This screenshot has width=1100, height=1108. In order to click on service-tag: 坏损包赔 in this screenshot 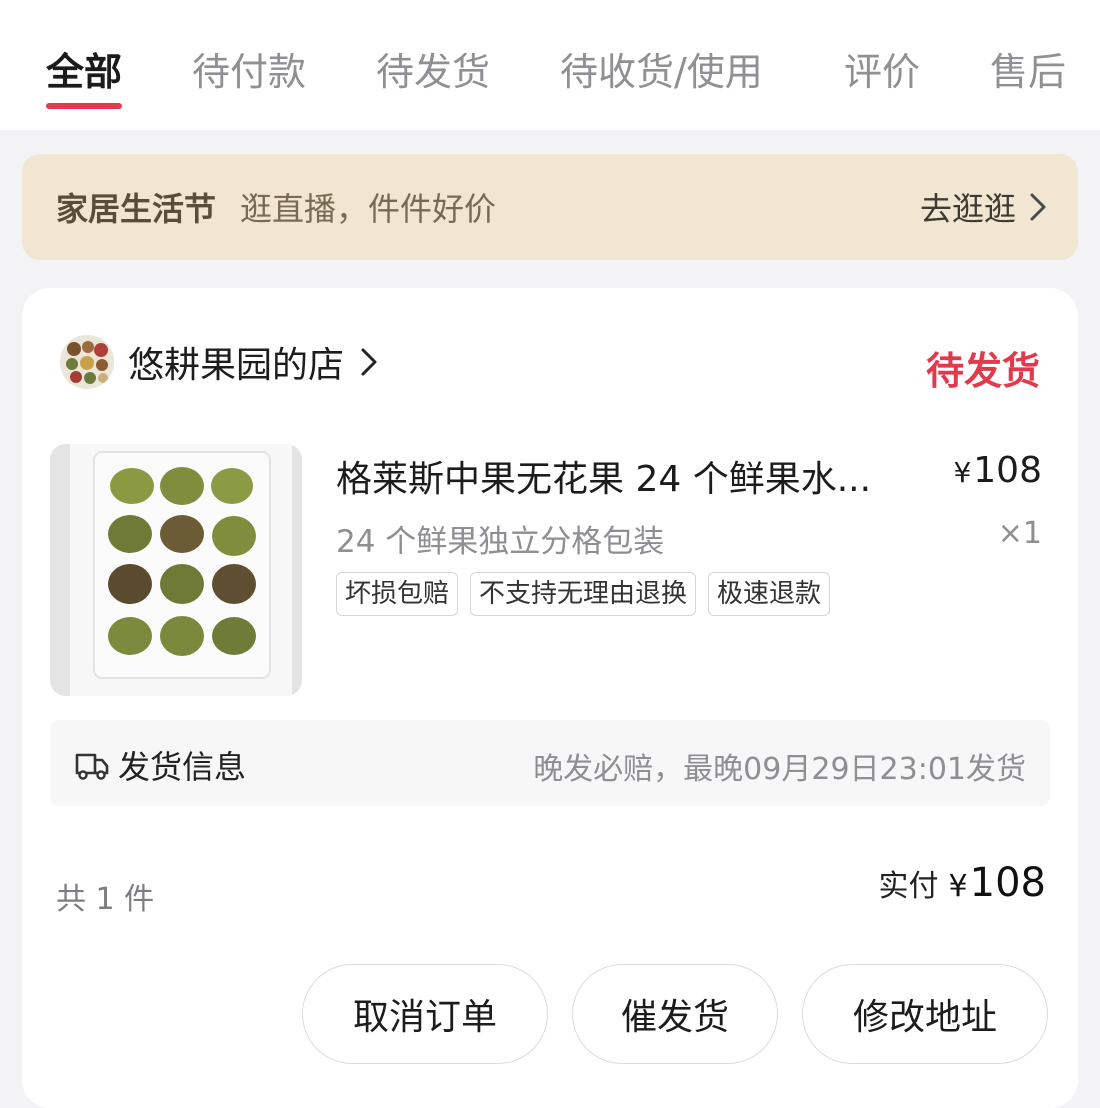, I will do `click(397, 594)`.